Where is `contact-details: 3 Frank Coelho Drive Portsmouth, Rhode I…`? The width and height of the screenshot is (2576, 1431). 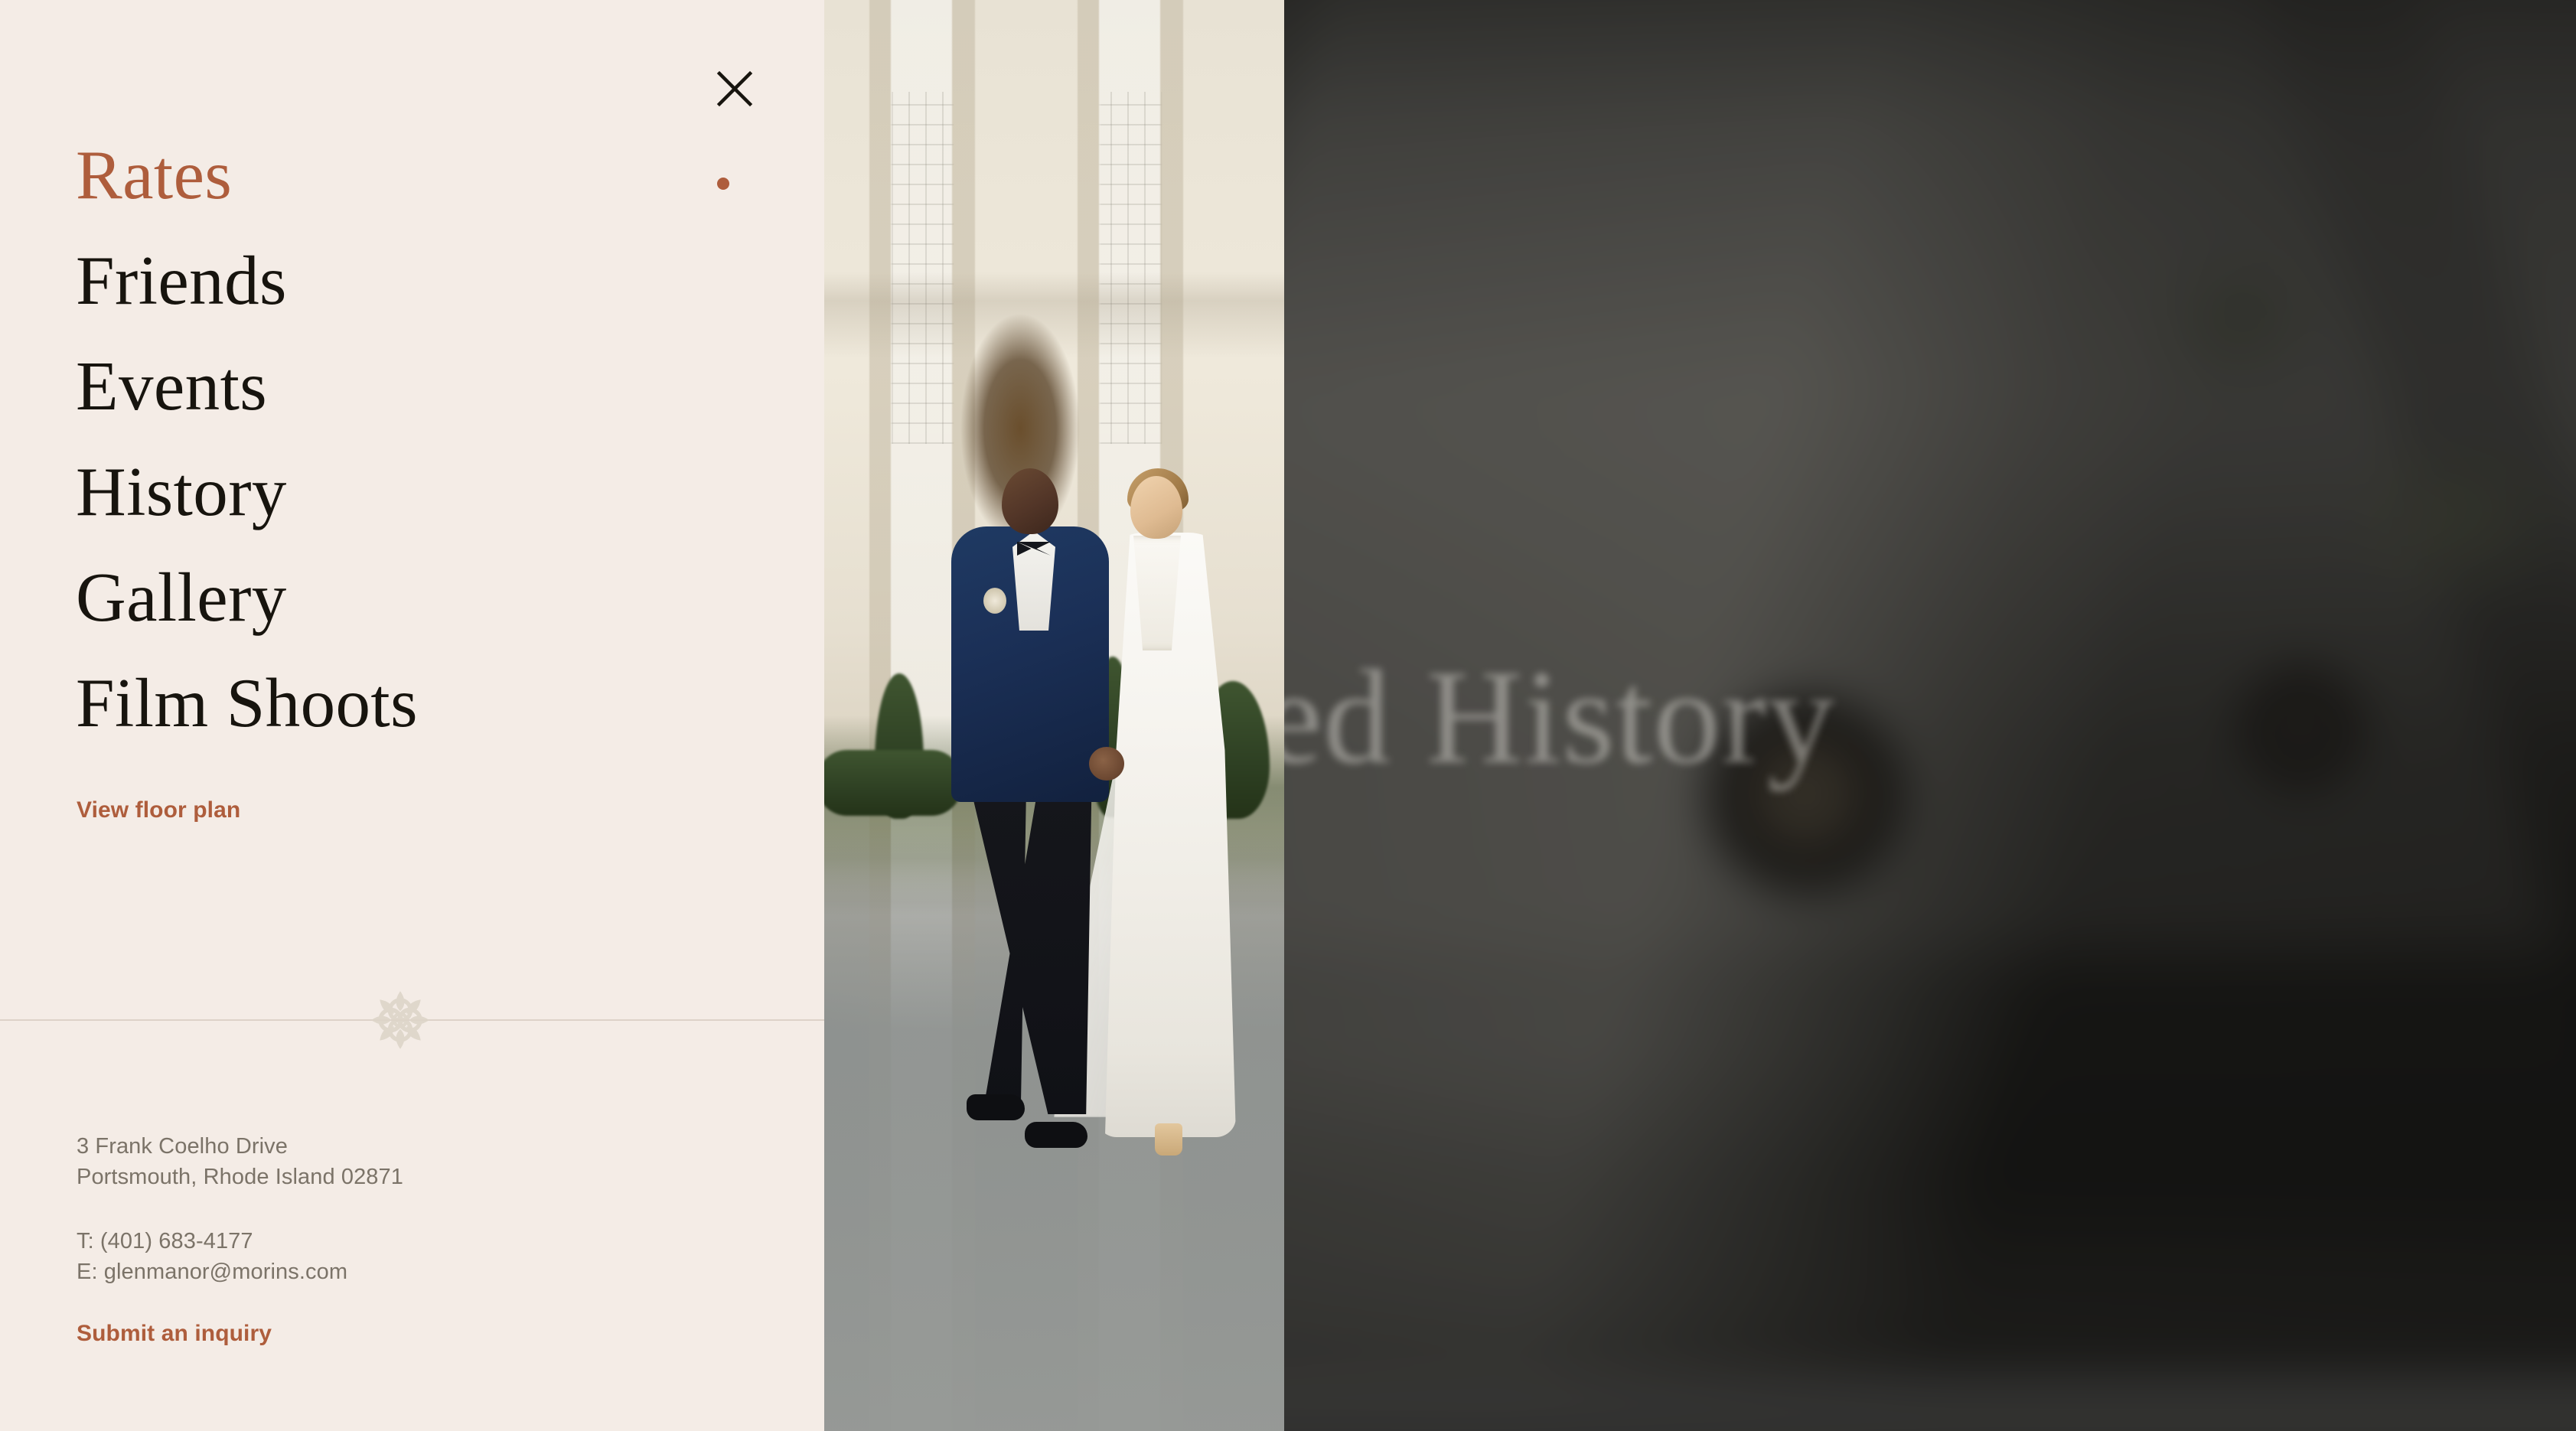
contact-details: 3 Frank Coelho Drive Portsmouth, Rhode I… is located at coordinates (240, 1209).